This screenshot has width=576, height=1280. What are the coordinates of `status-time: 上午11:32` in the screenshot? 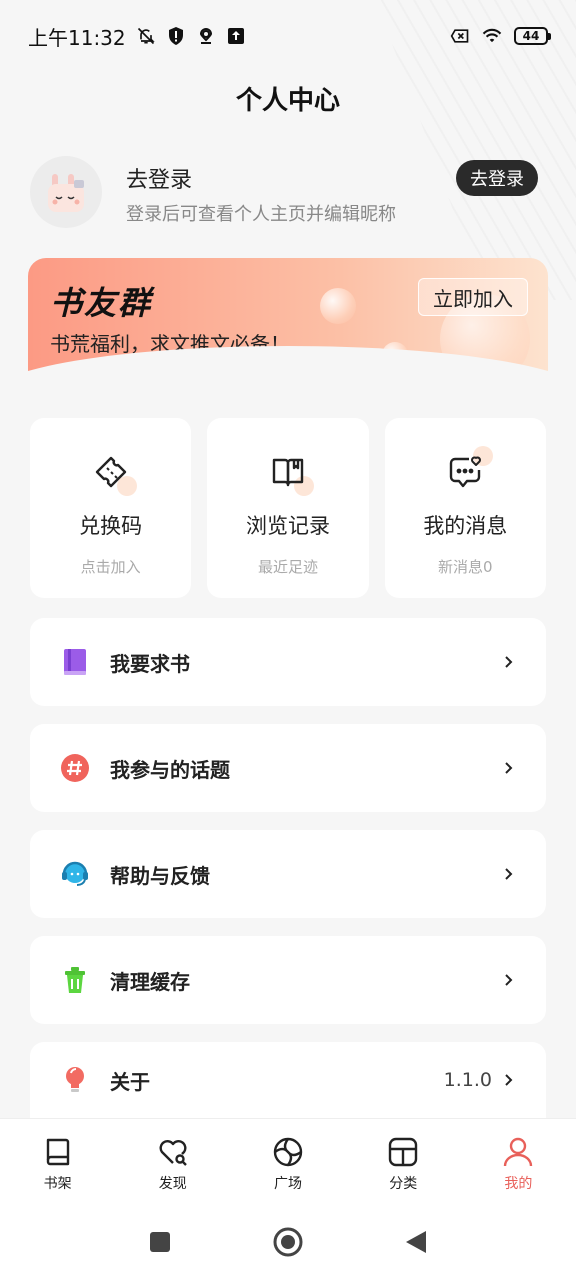 It's located at (77, 37).